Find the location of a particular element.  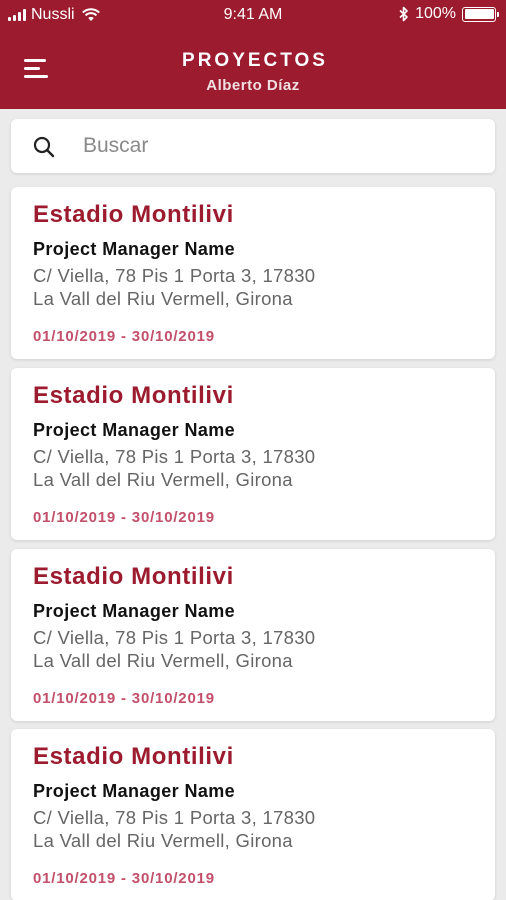

battery-percent: 100% is located at coordinates (435, 13).